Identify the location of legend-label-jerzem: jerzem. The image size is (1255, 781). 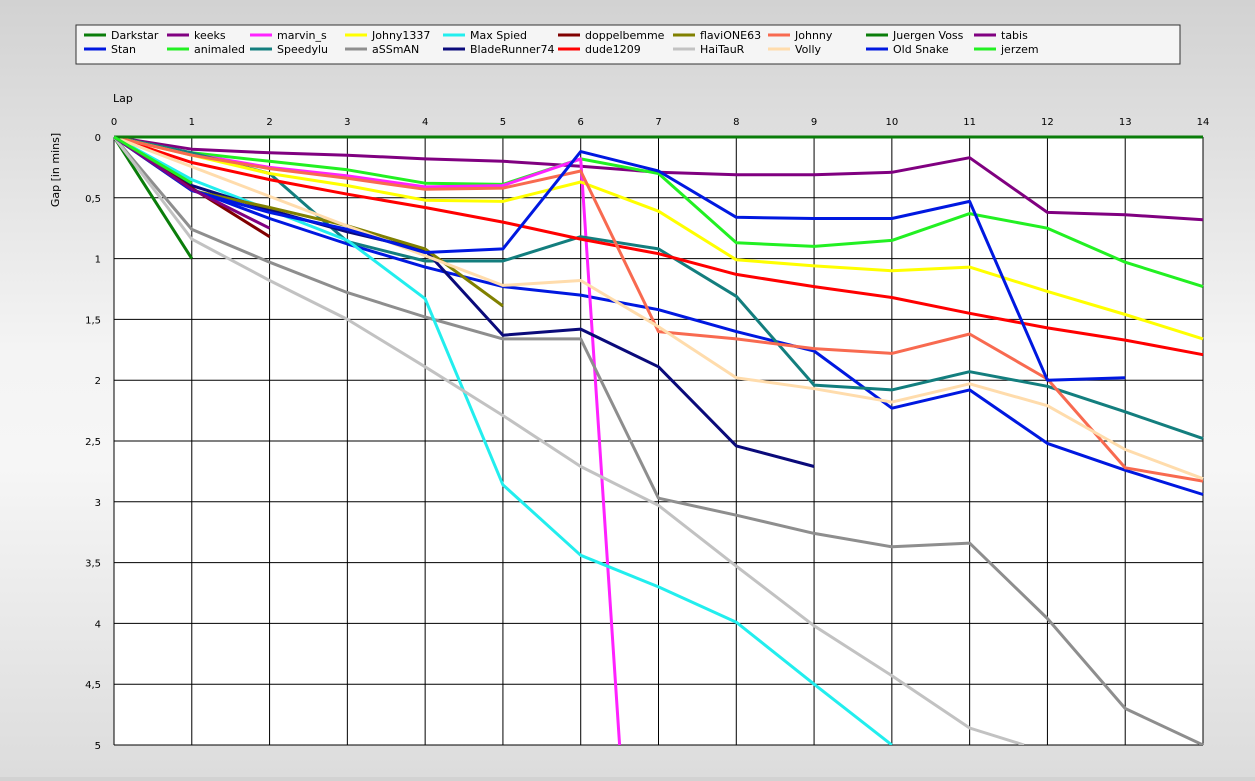
(1019, 49).